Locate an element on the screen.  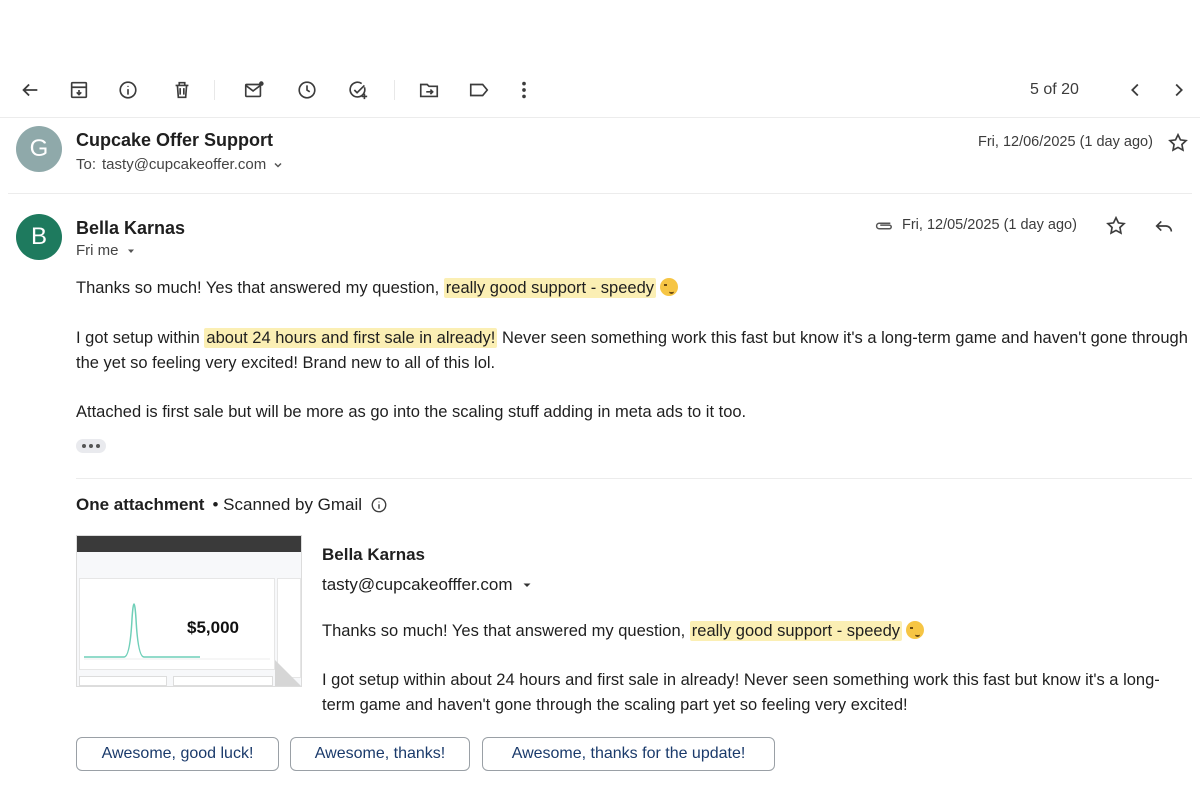
more-vert-icon is located at coordinates (524, 90).